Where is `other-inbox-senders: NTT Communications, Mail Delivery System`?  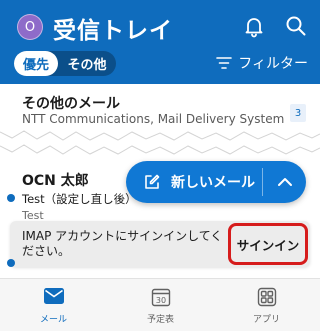 other-inbox-senders: NTT Communications, Mail Delivery System is located at coordinates (153, 119).